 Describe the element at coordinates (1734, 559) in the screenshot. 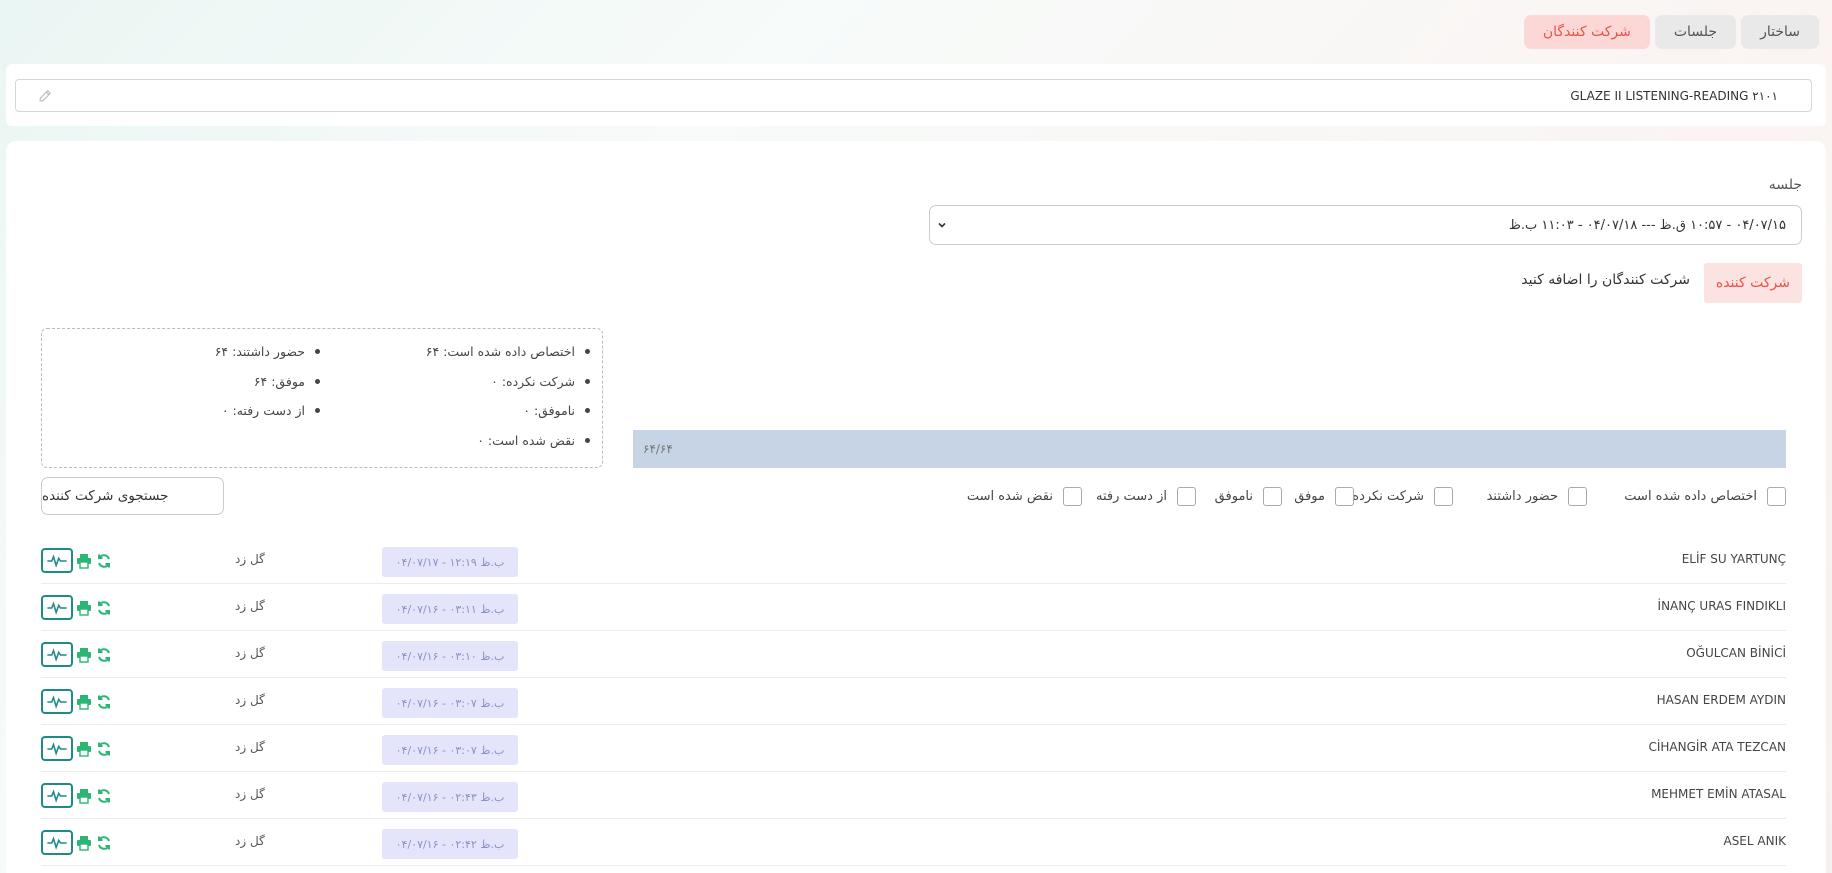

I see `row-name: ELİF SU YARTUNÇ` at that location.